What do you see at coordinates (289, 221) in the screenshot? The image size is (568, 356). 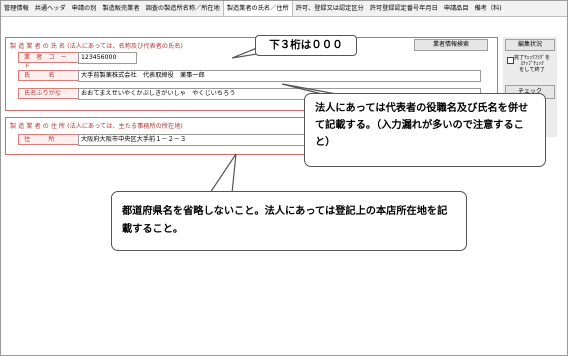 I see `address-entry-note: 都道府県名を省略しないこと。法人にあっては登記上の本店所在地を記載すること。` at bounding box center [289, 221].